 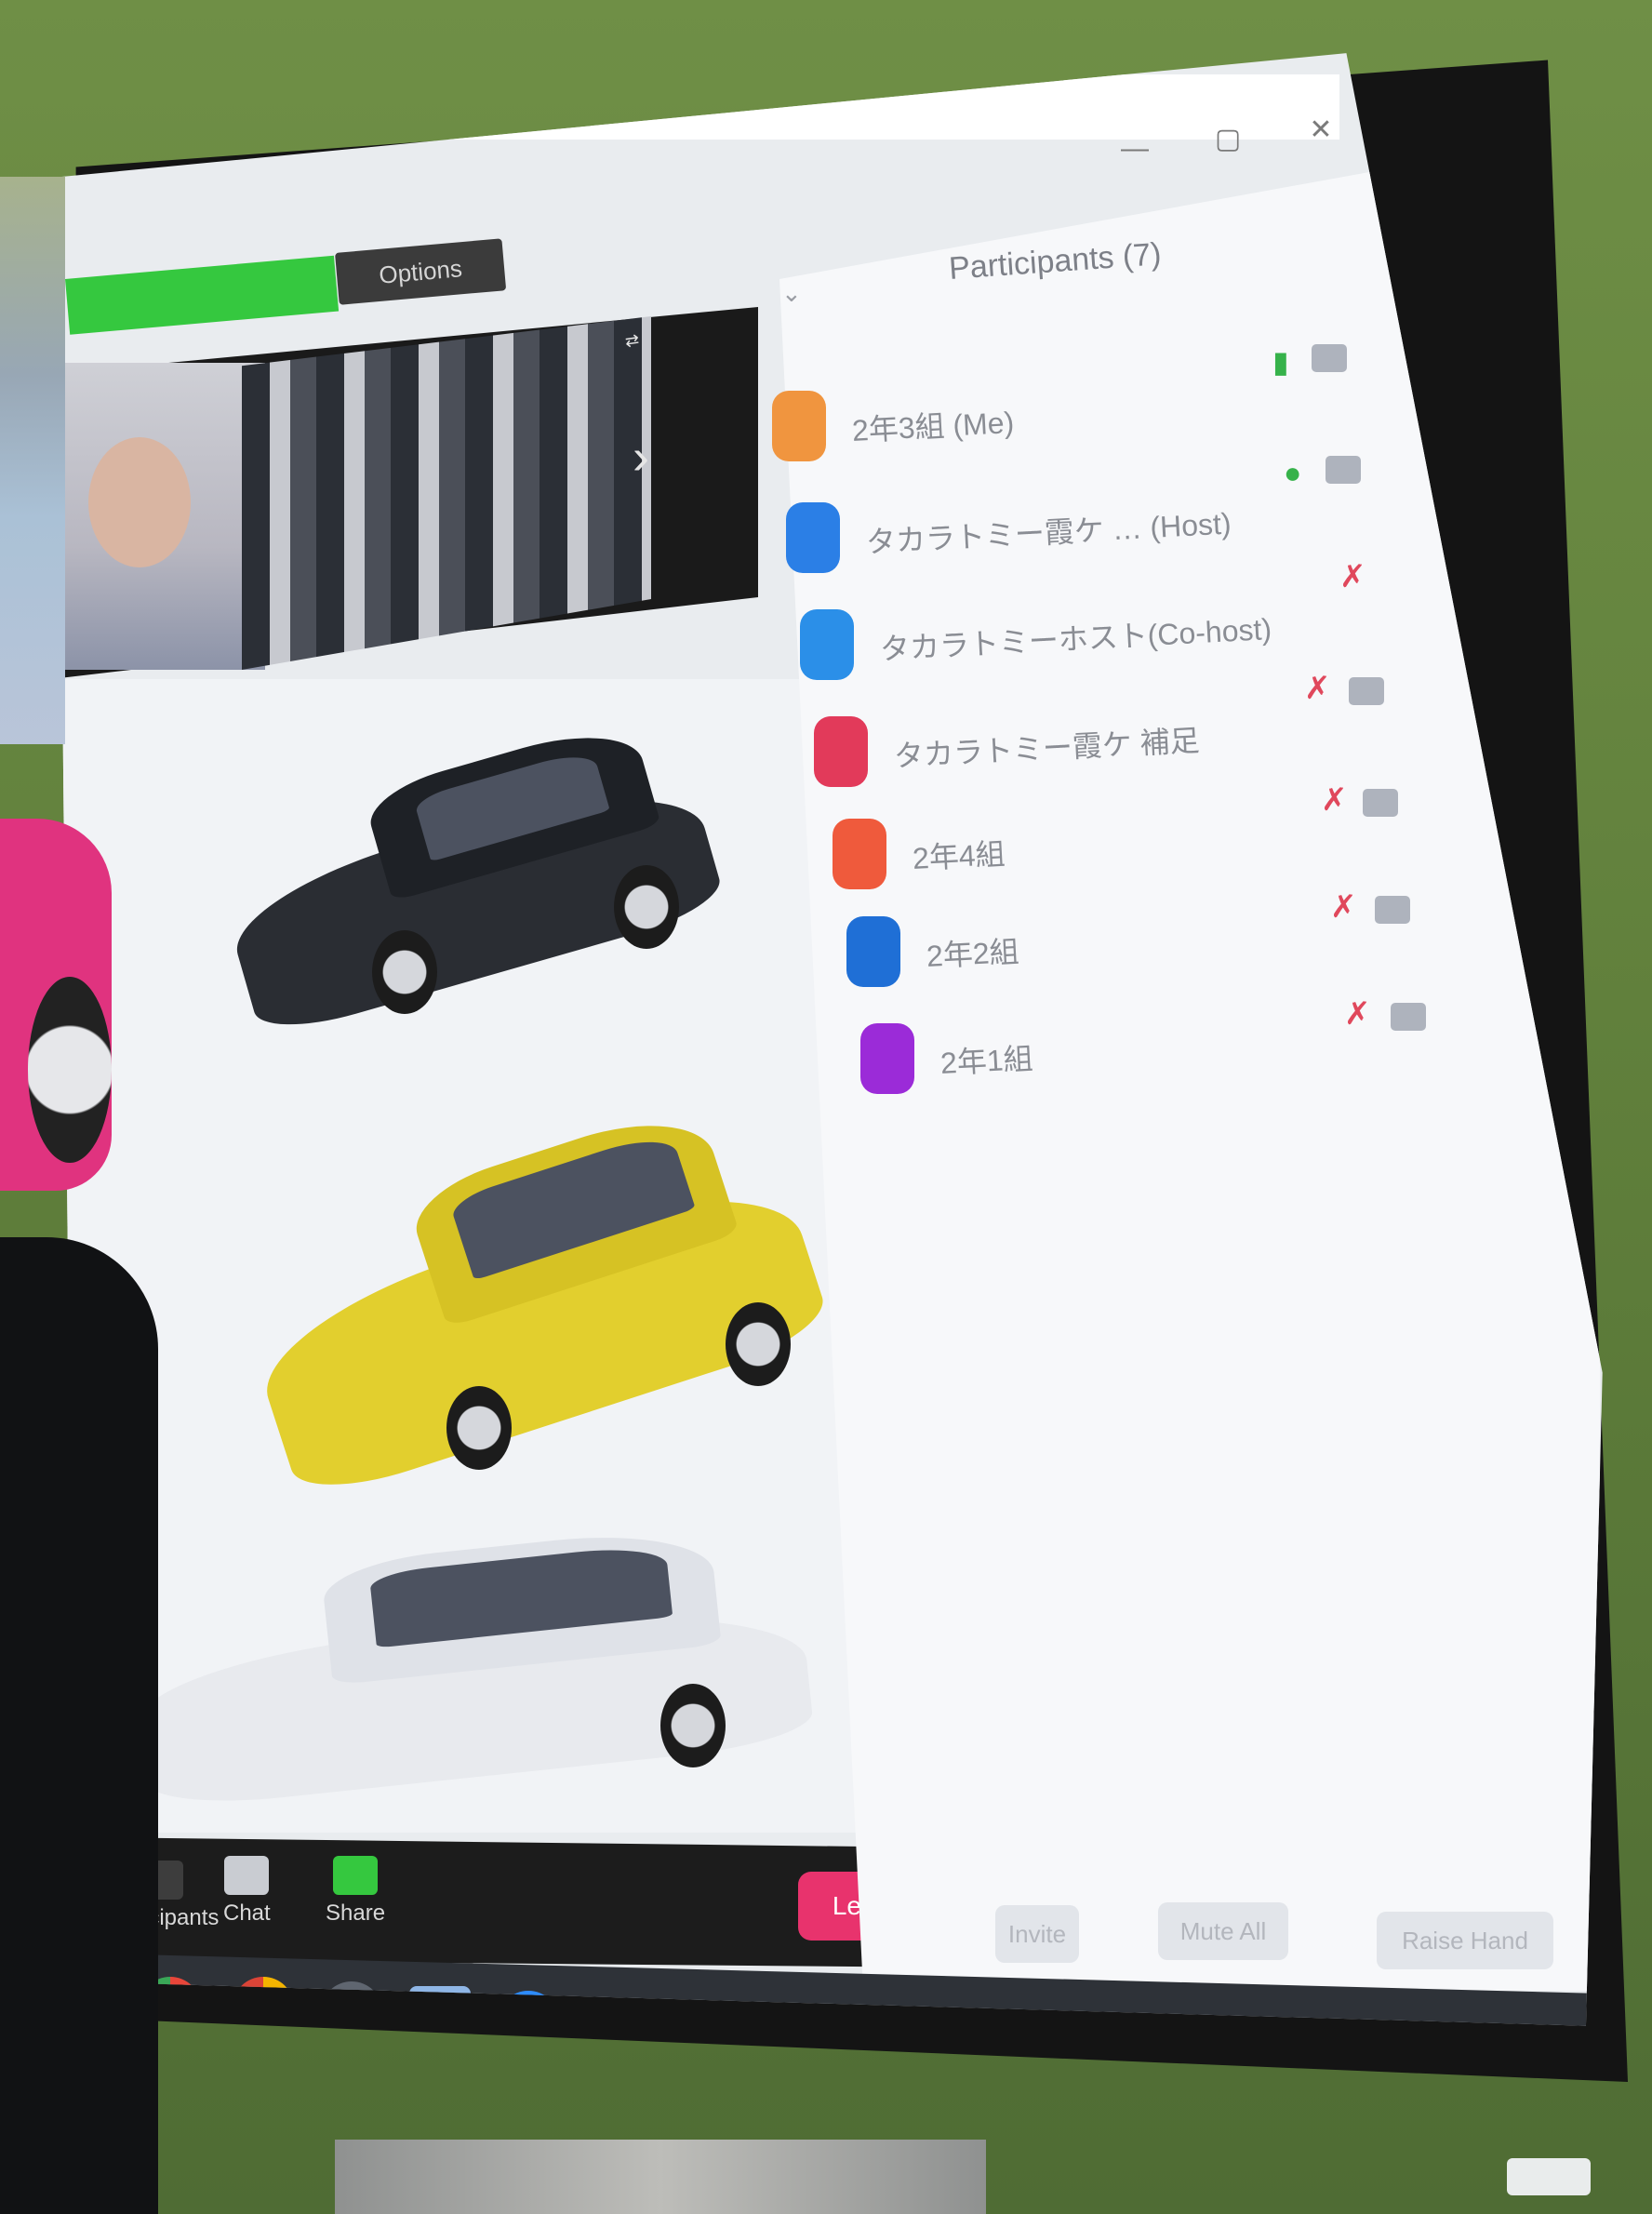 I want to click on share-screen-icon, so click(x=356, y=1875).